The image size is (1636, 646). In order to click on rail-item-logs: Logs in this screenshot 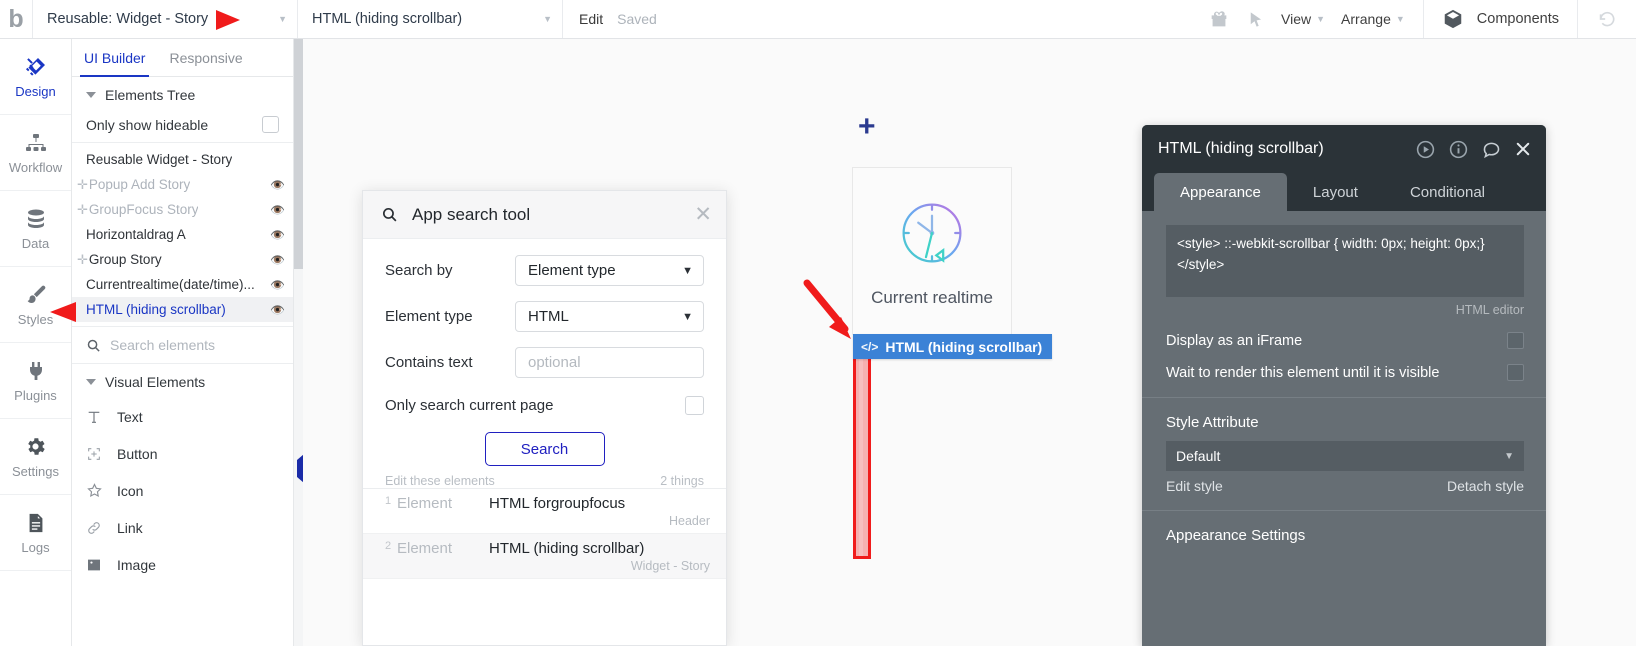, I will do `click(35, 533)`.